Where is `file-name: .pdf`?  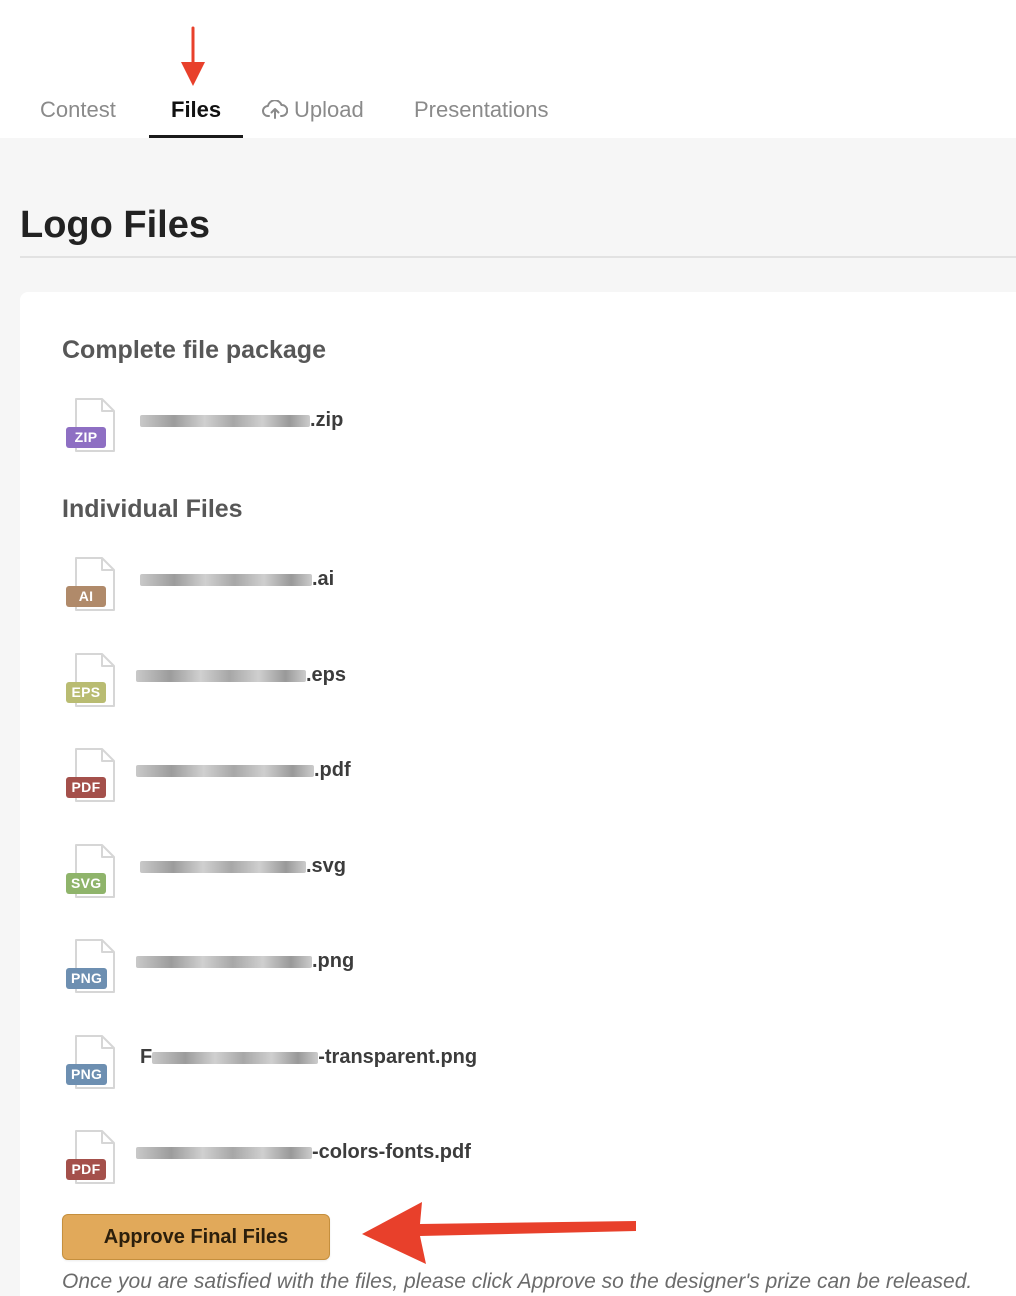 file-name: .pdf is located at coordinates (243, 770).